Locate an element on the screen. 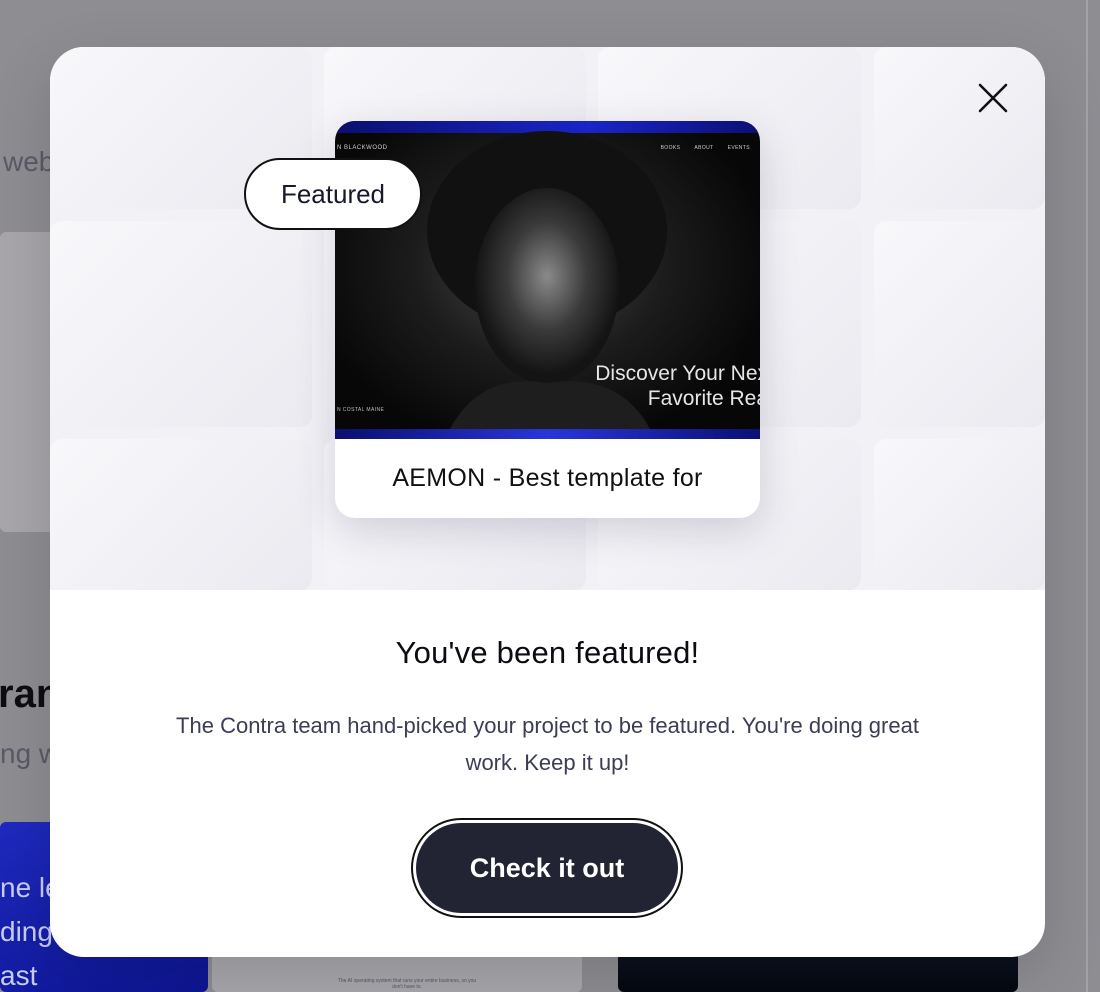  preview-nav: BOOKS ABOUT EVENTS is located at coordinates (705, 148).